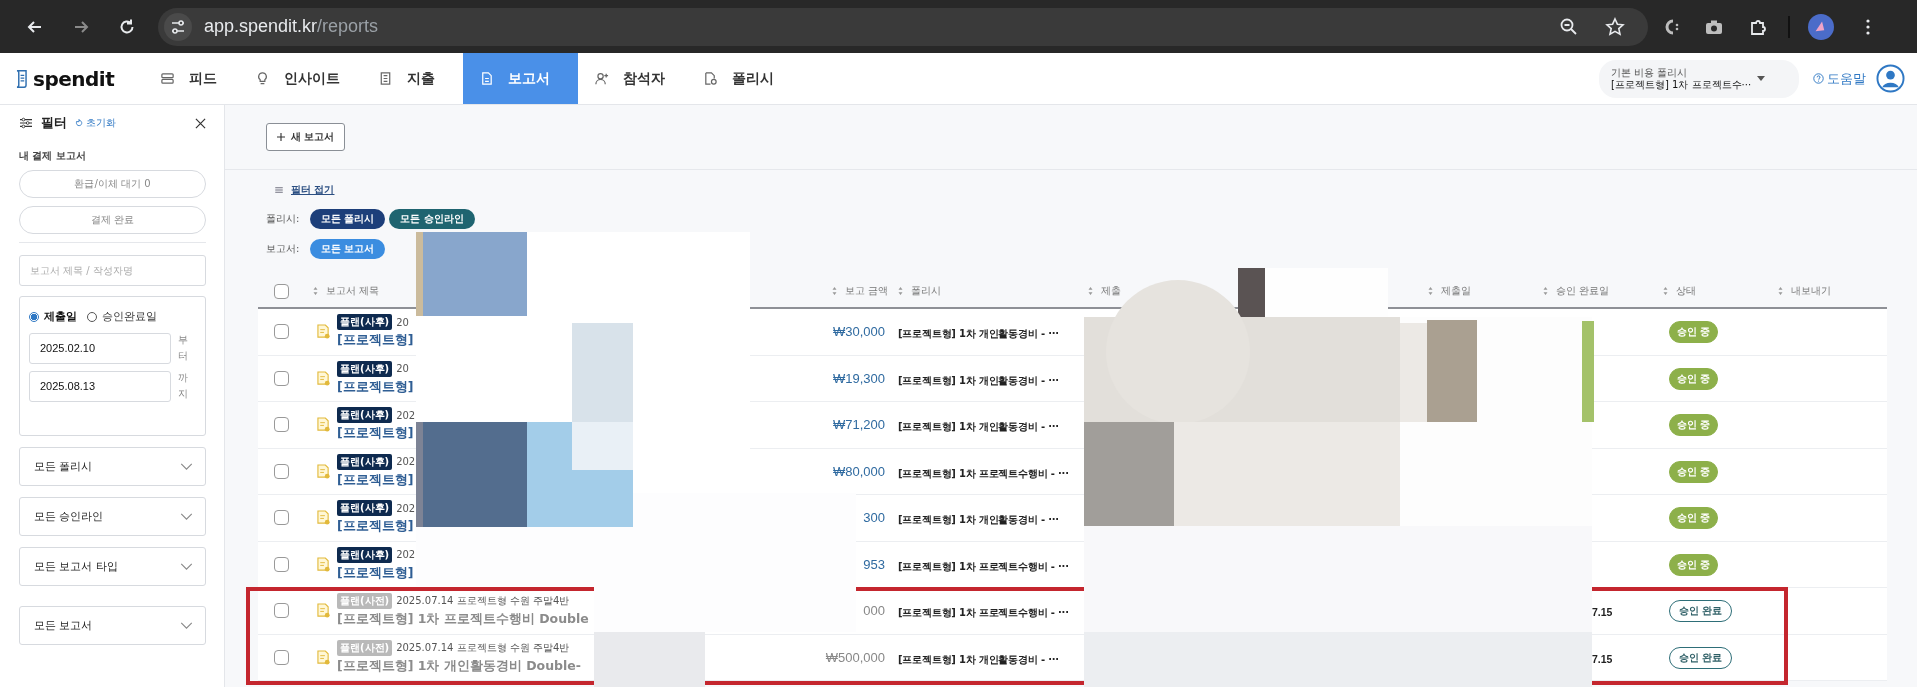 The width and height of the screenshot is (1917, 687). What do you see at coordinates (306, 137) in the screenshot?
I see `new-report-button: 새 보고서` at bounding box center [306, 137].